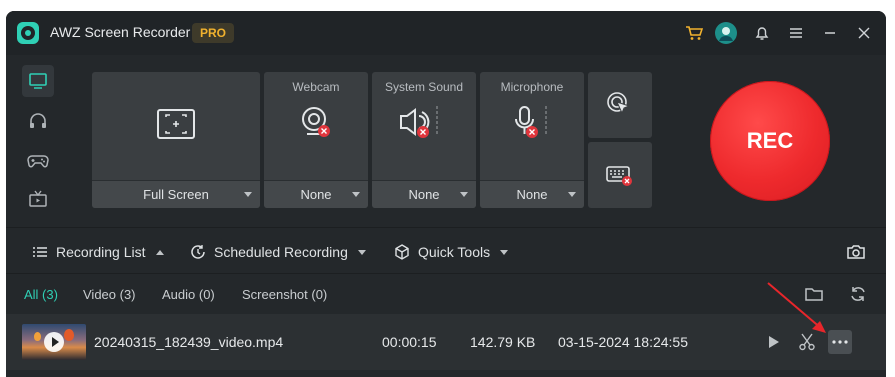 This screenshot has height=377, width=895. I want to click on webcam-panel: Webcam None, so click(316, 140).